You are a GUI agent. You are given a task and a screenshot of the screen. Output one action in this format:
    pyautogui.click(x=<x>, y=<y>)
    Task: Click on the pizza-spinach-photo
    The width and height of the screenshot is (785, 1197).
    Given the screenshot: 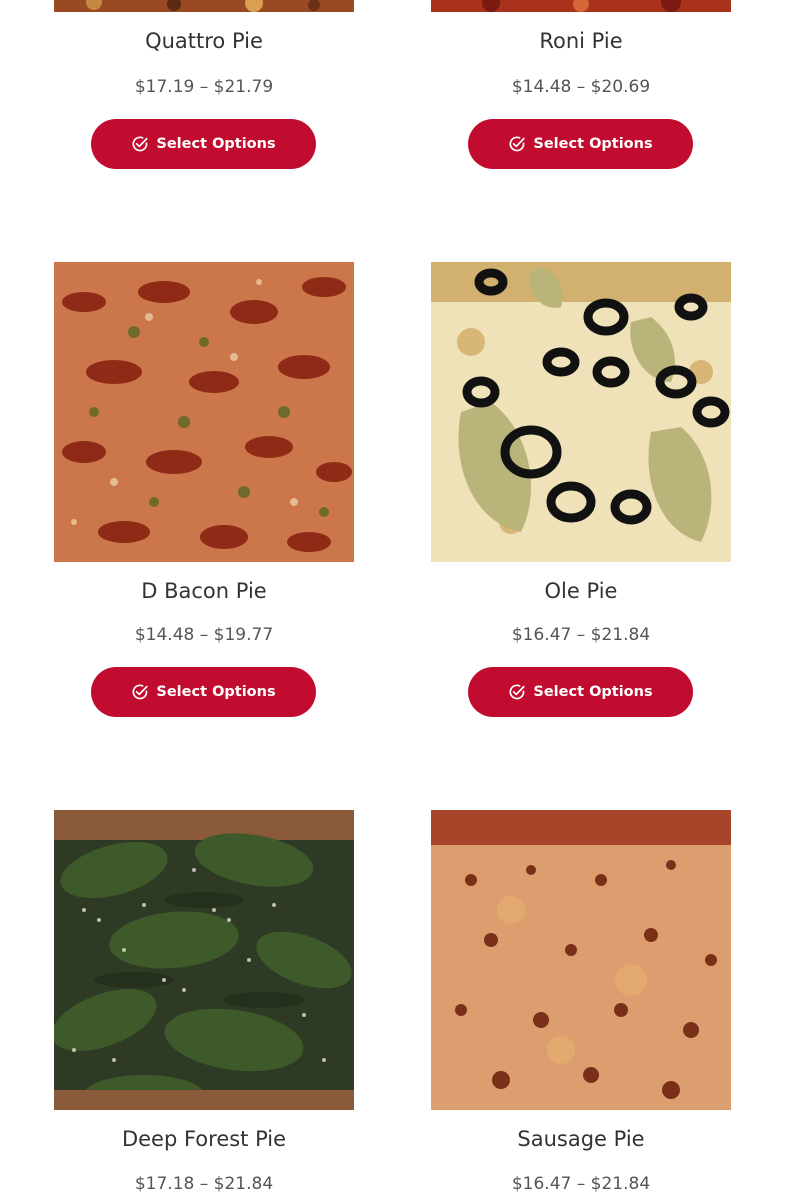 What is the action you would take?
    pyautogui.click(x=204, y=960)
    